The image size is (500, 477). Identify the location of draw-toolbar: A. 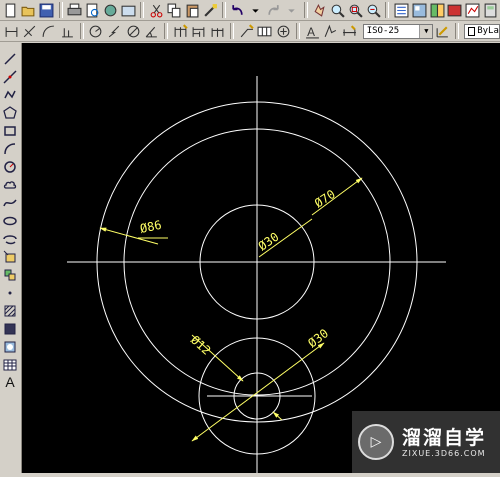
(11, 258).